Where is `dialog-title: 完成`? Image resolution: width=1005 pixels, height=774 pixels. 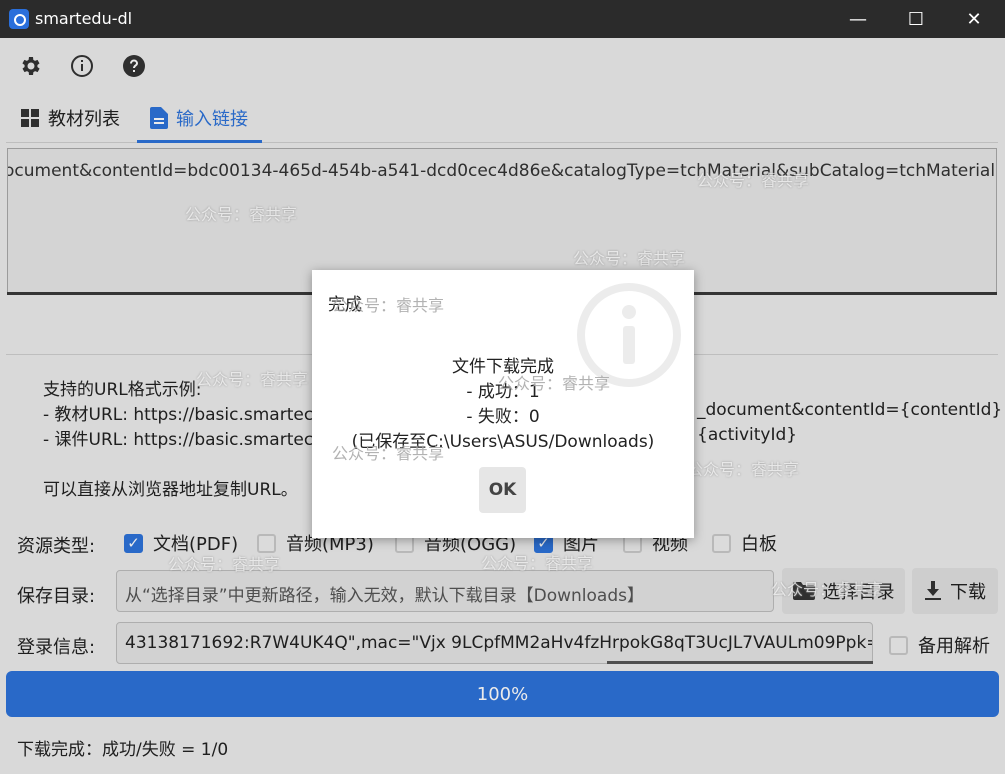
dialog-title: 完成 is located at coordinates (345, 305).